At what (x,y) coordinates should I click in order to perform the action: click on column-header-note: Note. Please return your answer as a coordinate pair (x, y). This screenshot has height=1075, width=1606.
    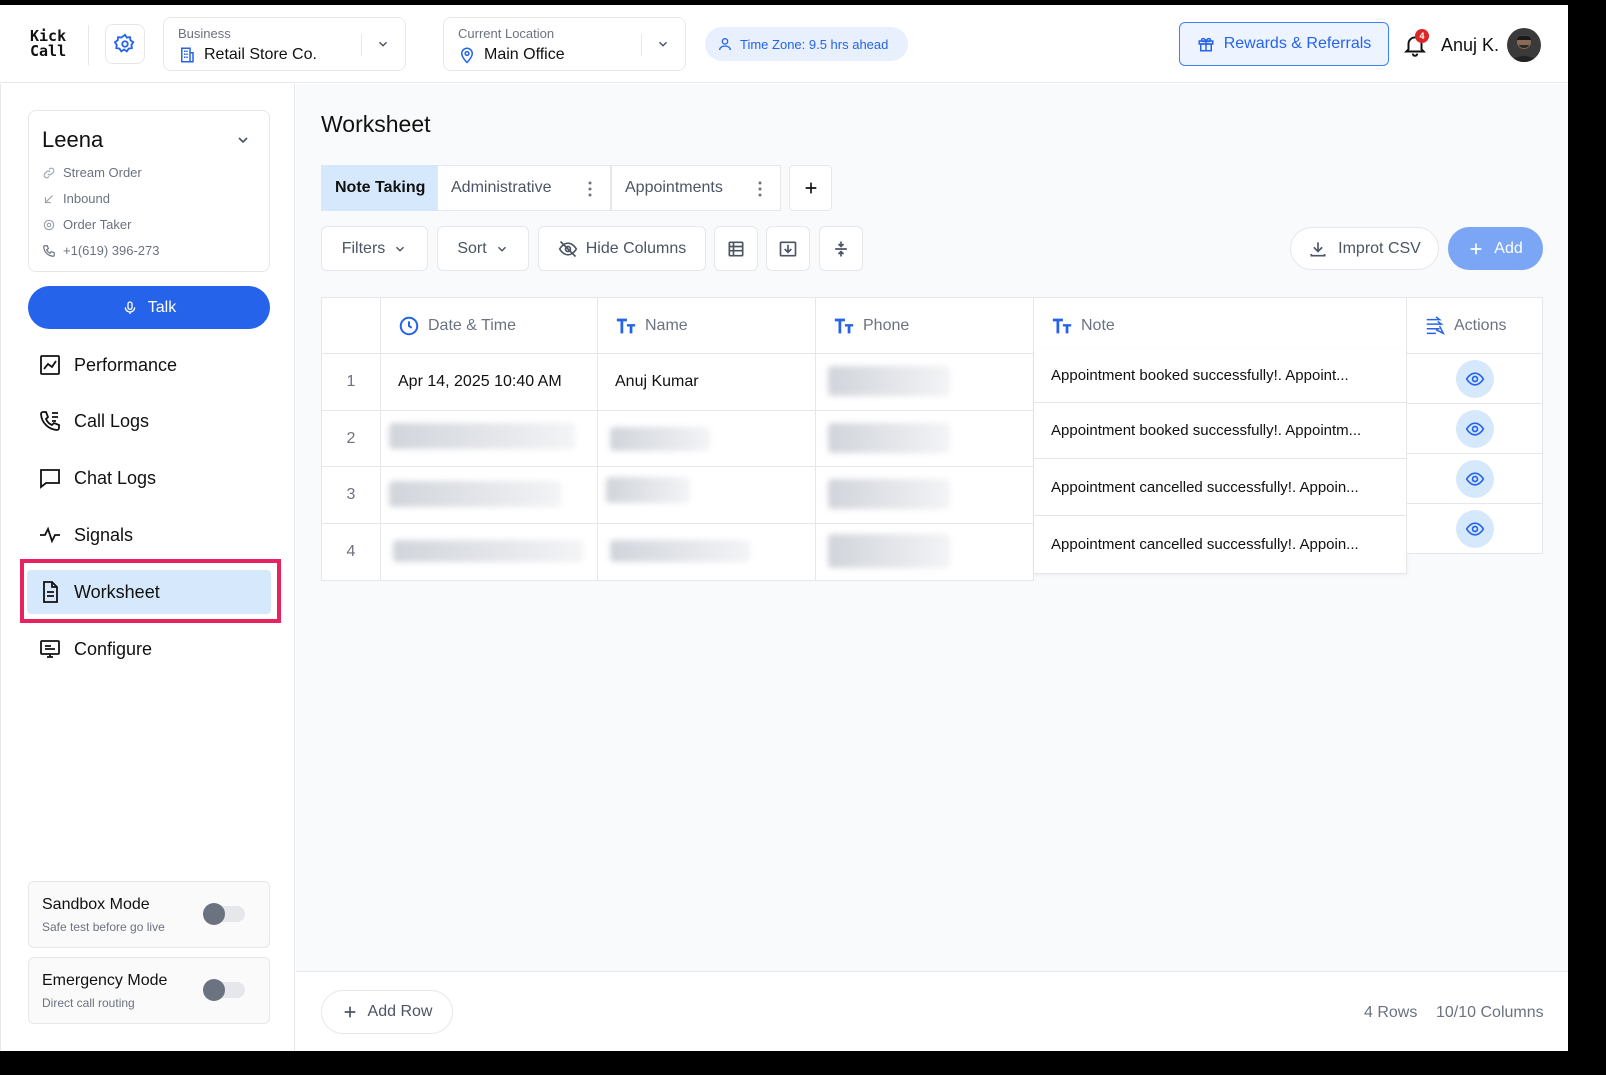
    Looking at the image, I should click on (1220, 325).